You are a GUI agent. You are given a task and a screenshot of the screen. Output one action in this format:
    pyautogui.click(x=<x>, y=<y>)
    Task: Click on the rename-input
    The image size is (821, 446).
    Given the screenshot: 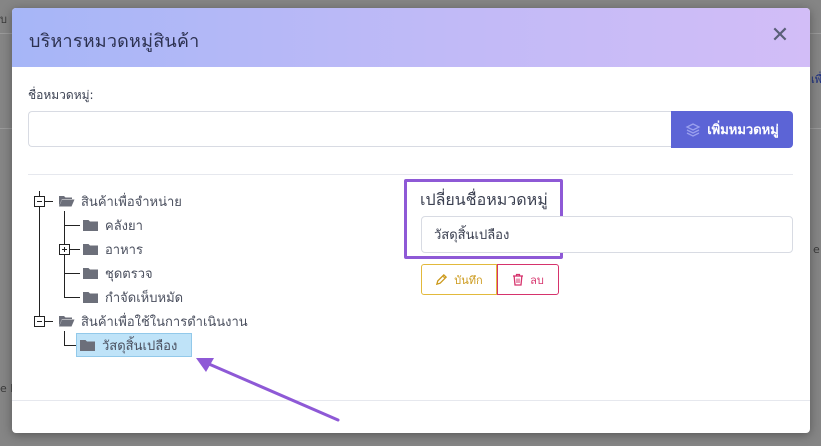 What is the action you would take?
    pyautogui.click(x=607, y=234)
    